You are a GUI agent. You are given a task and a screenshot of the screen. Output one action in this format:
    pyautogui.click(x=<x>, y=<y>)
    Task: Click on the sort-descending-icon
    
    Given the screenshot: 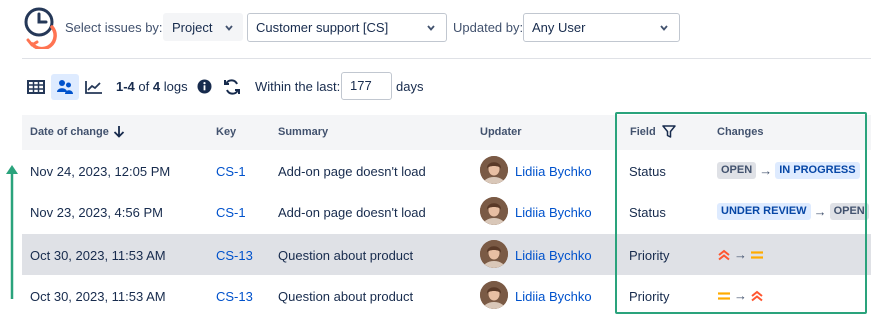 What is the action you would take?
    pyautogui.click(x=119, y=131)
    